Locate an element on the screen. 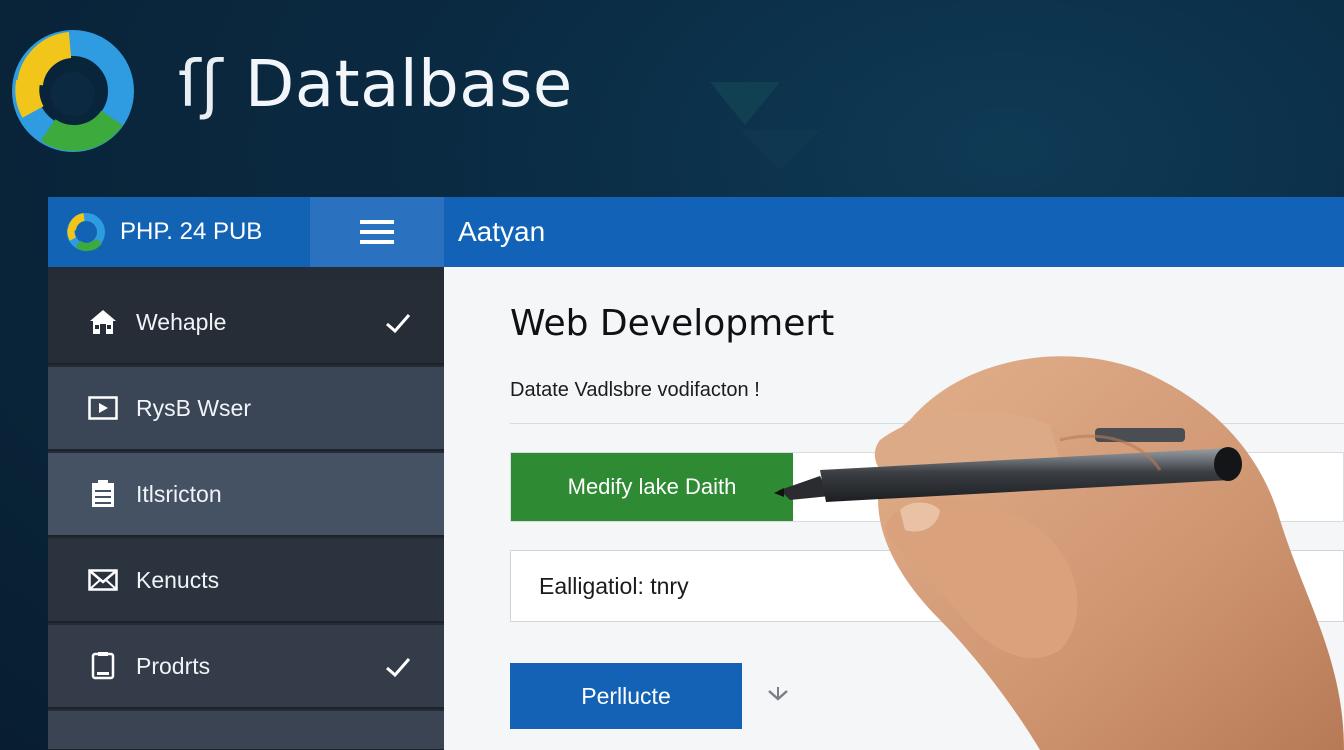 This screenshot has height=750, width=1344. divider is located at coordinates (927, 423).